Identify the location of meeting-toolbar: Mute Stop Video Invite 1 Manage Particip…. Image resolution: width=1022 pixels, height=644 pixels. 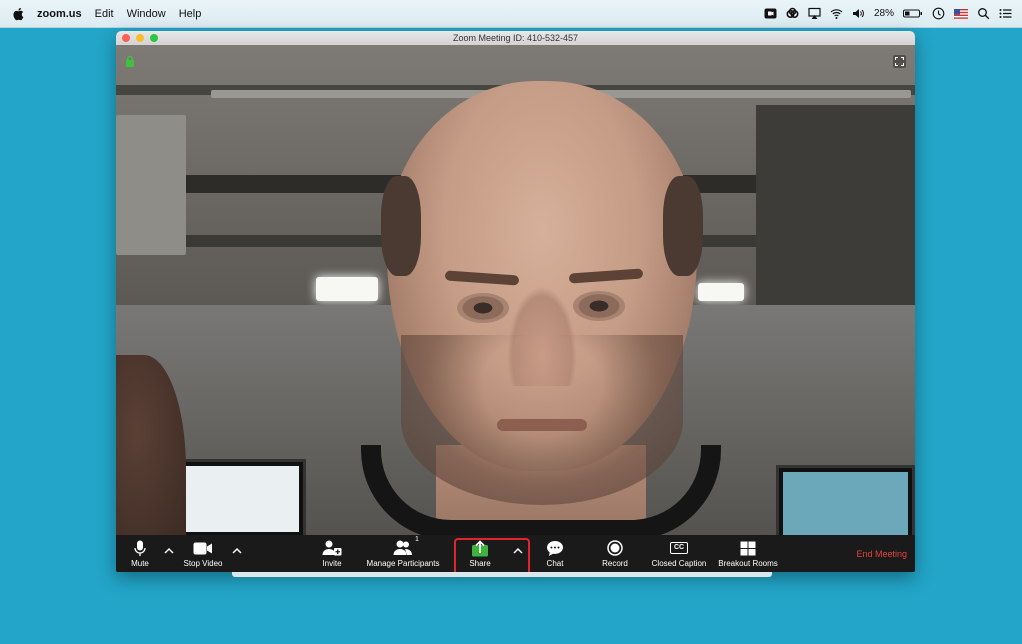
(515, 553).